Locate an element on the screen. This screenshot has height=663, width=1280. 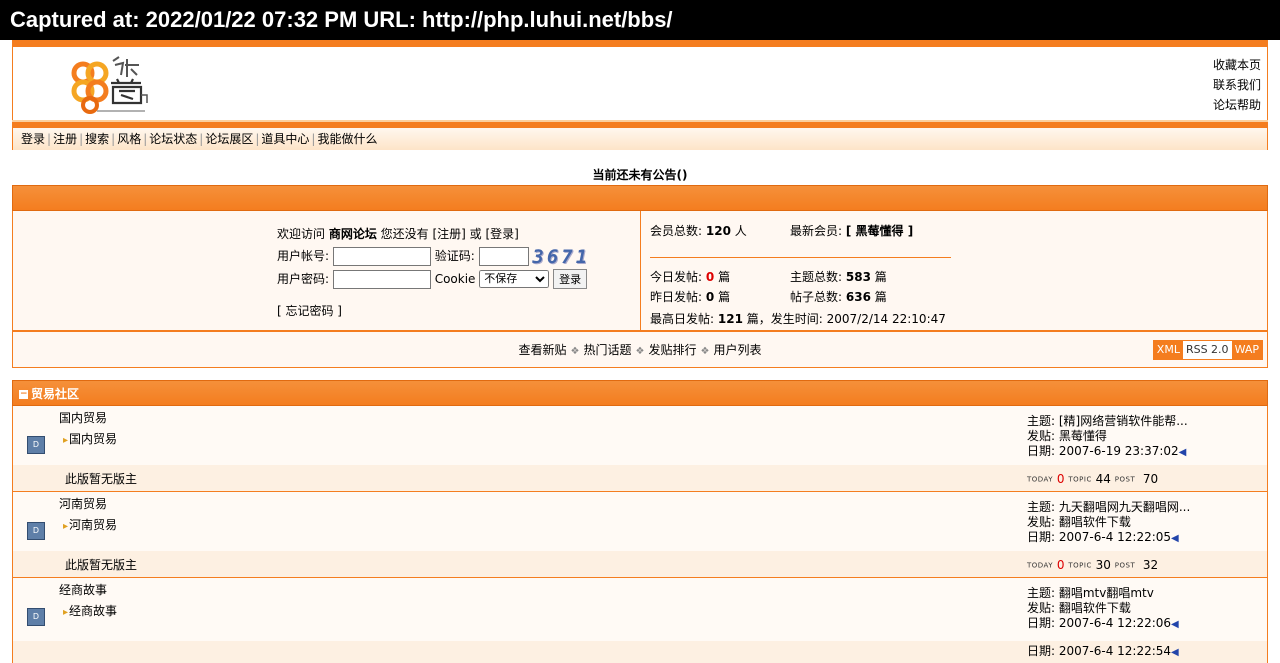
cookie-label: Cookie is located at coordinates (455, 278).